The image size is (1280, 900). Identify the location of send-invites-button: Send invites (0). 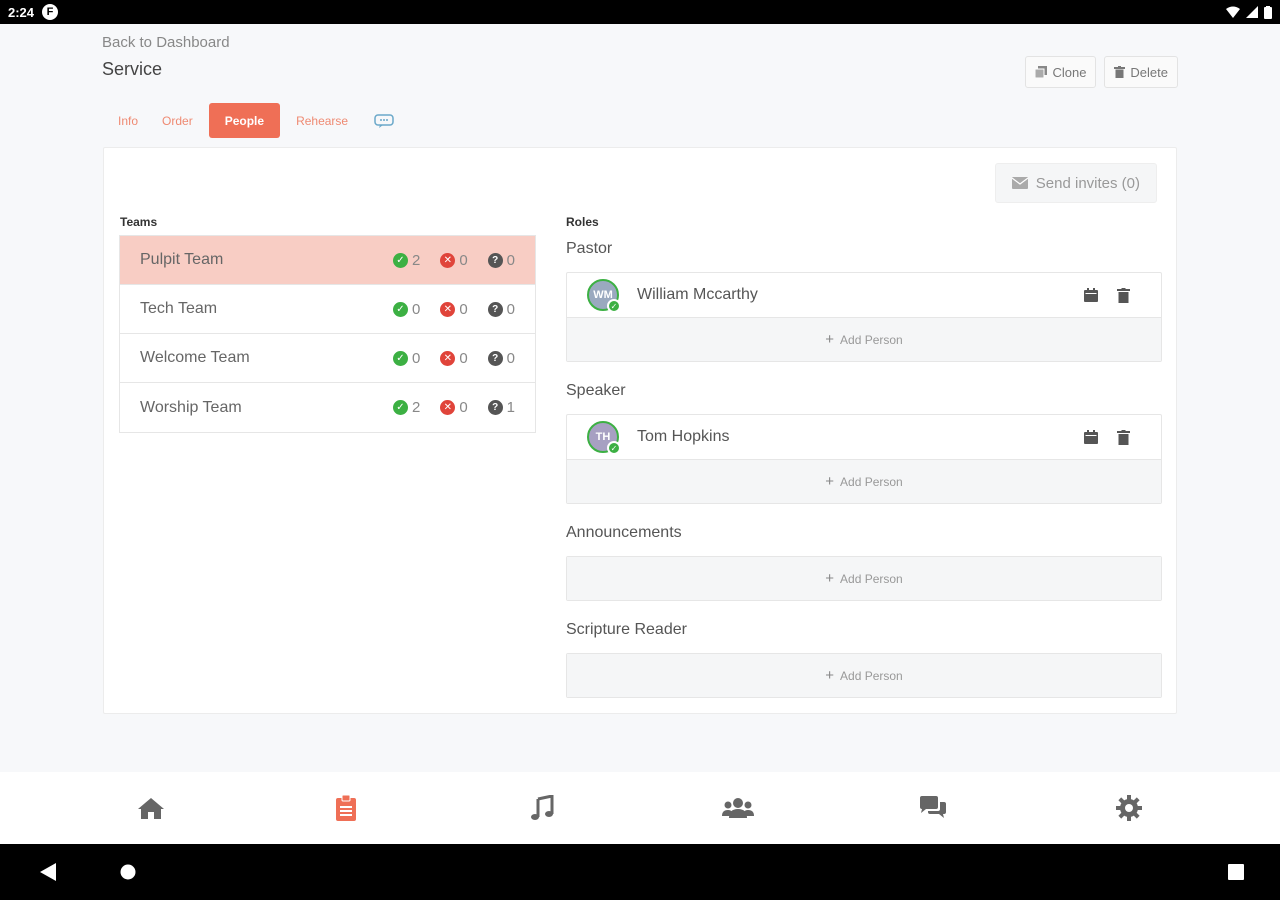
(1075, 183).